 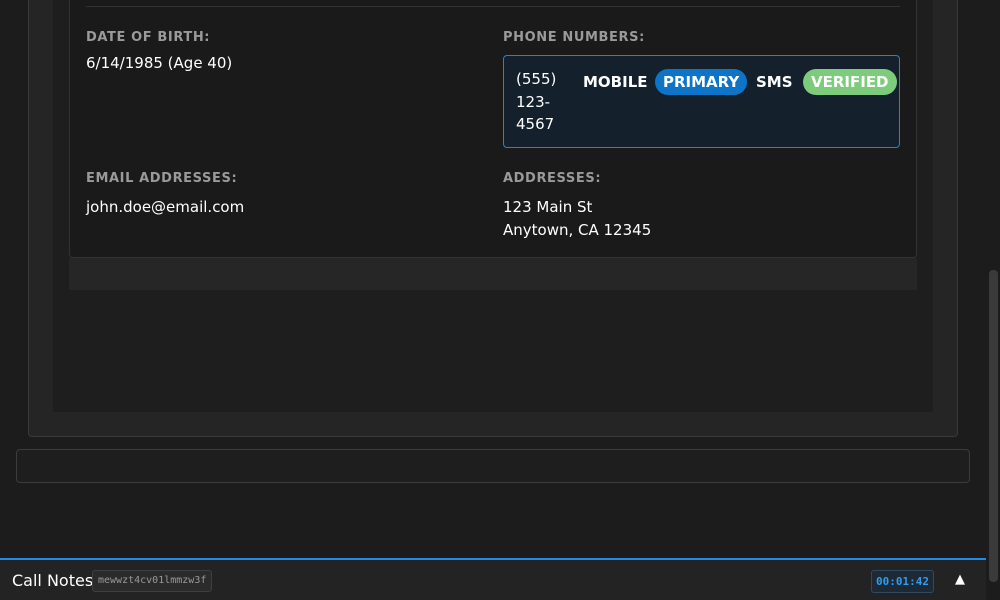 I want to click on date-of-birth-label: DATE OF BIRTH:, so click(x=148, y=37).